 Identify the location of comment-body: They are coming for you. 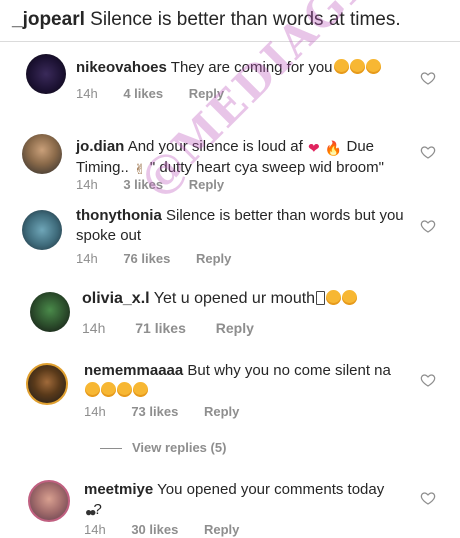
(251, 67).